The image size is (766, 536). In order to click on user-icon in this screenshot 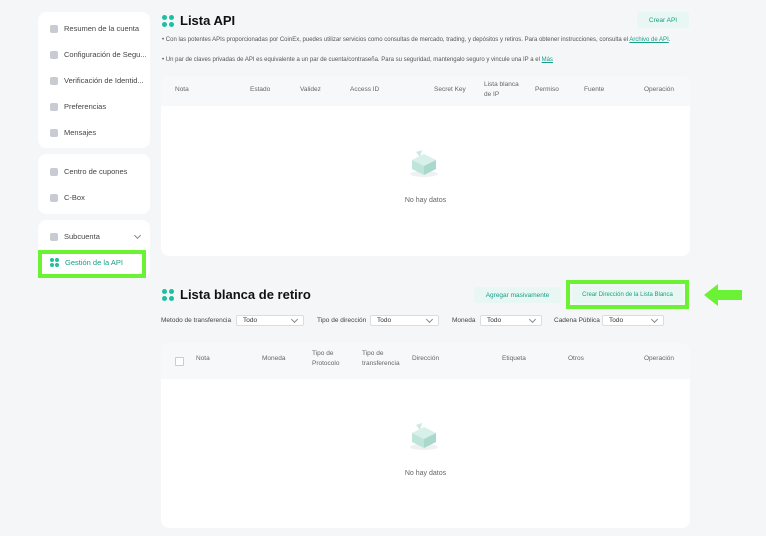, I will do `click(54, 236)`.